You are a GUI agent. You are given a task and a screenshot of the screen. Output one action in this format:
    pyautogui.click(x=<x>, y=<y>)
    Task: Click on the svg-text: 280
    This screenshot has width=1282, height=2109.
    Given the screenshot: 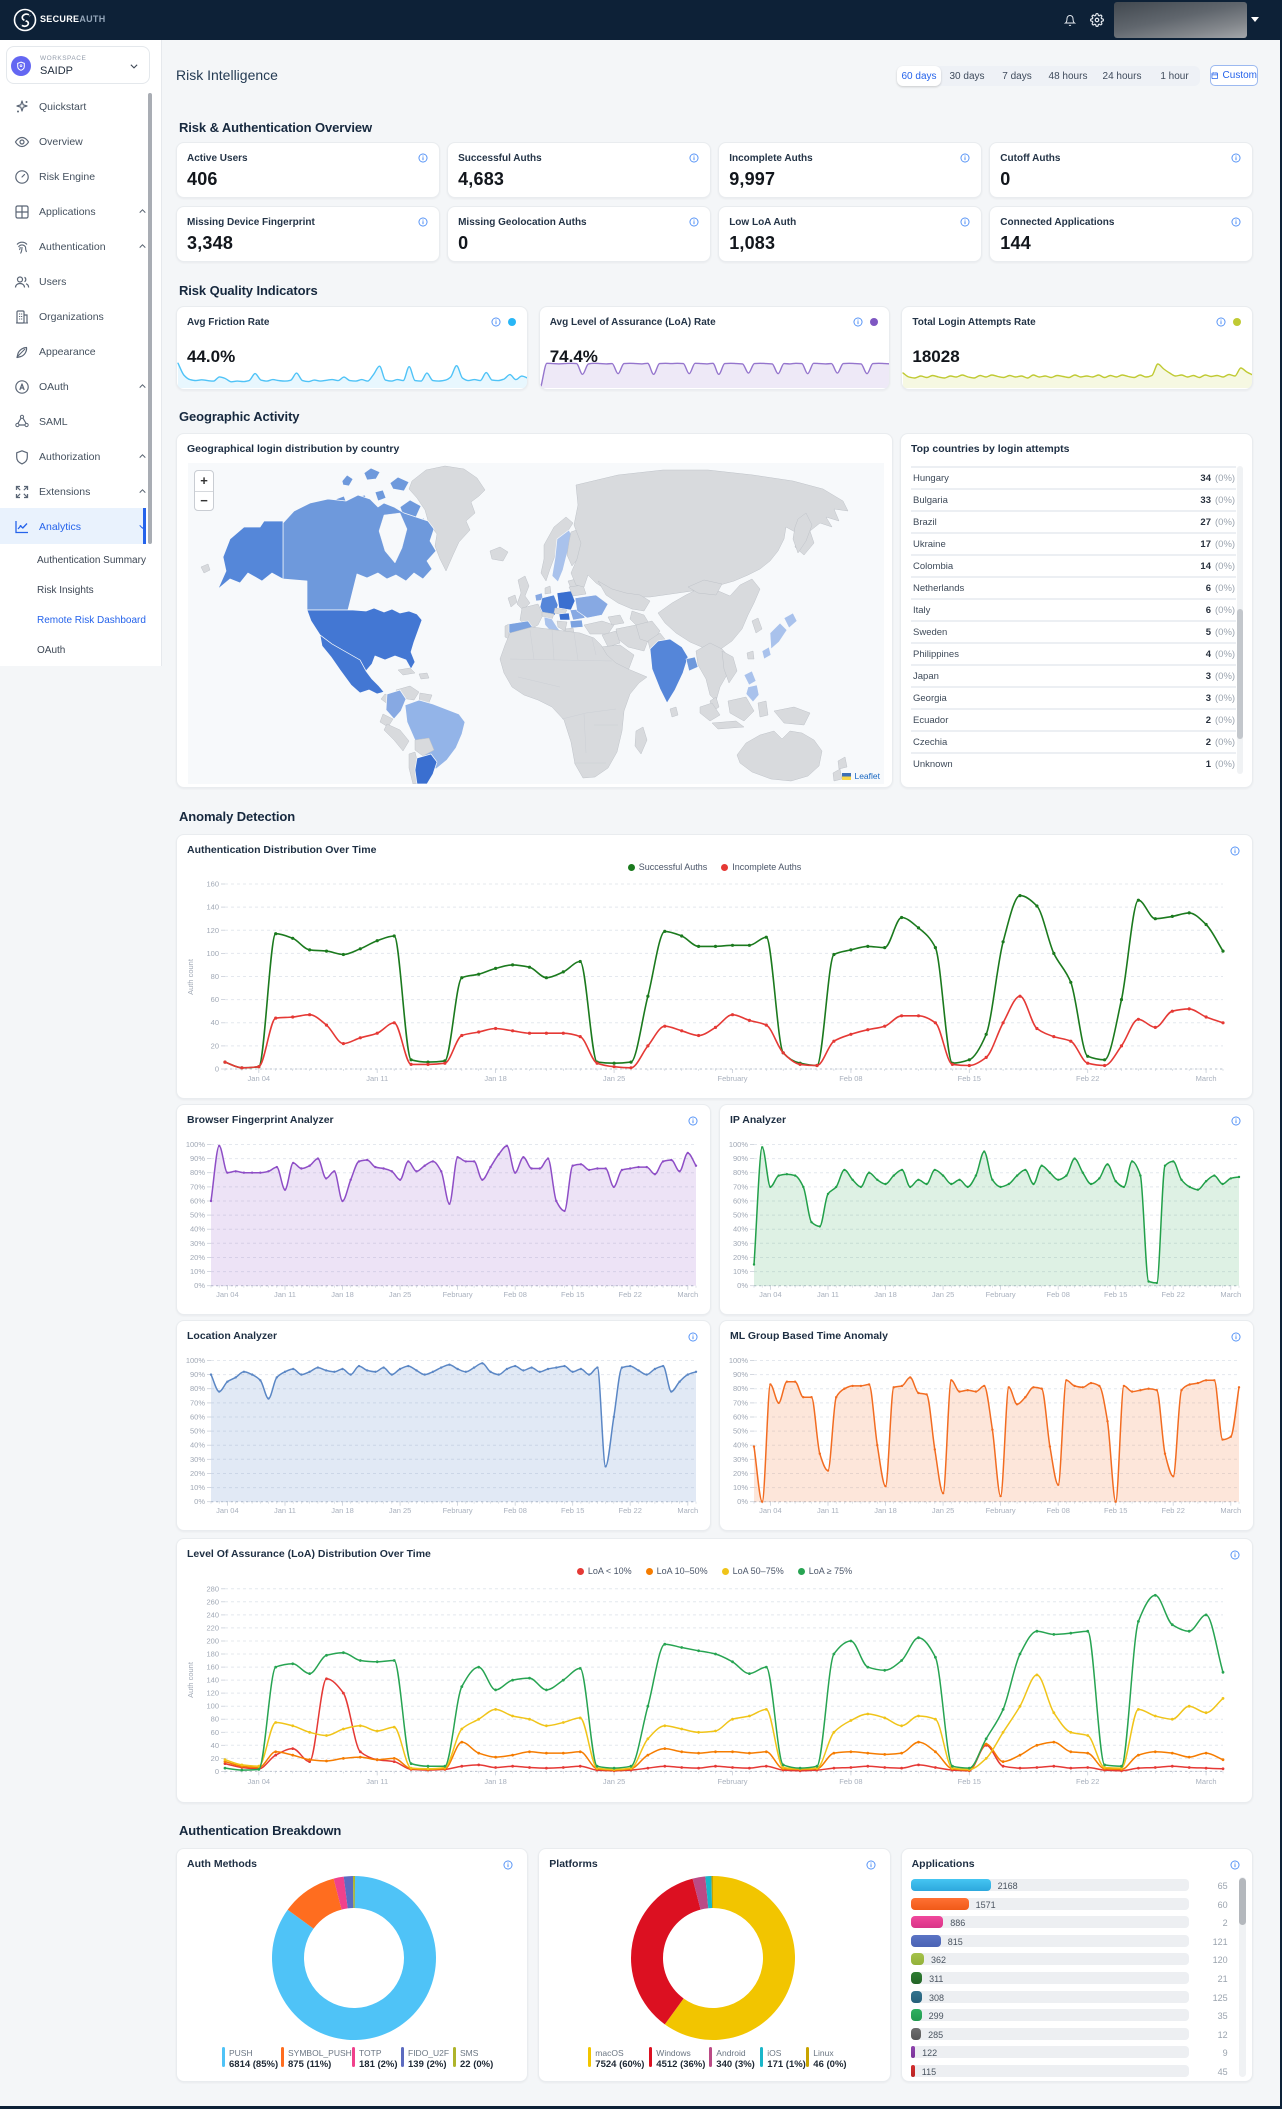 What is the action you would take?
    pyautogui.click(x=212, y=1588)
    